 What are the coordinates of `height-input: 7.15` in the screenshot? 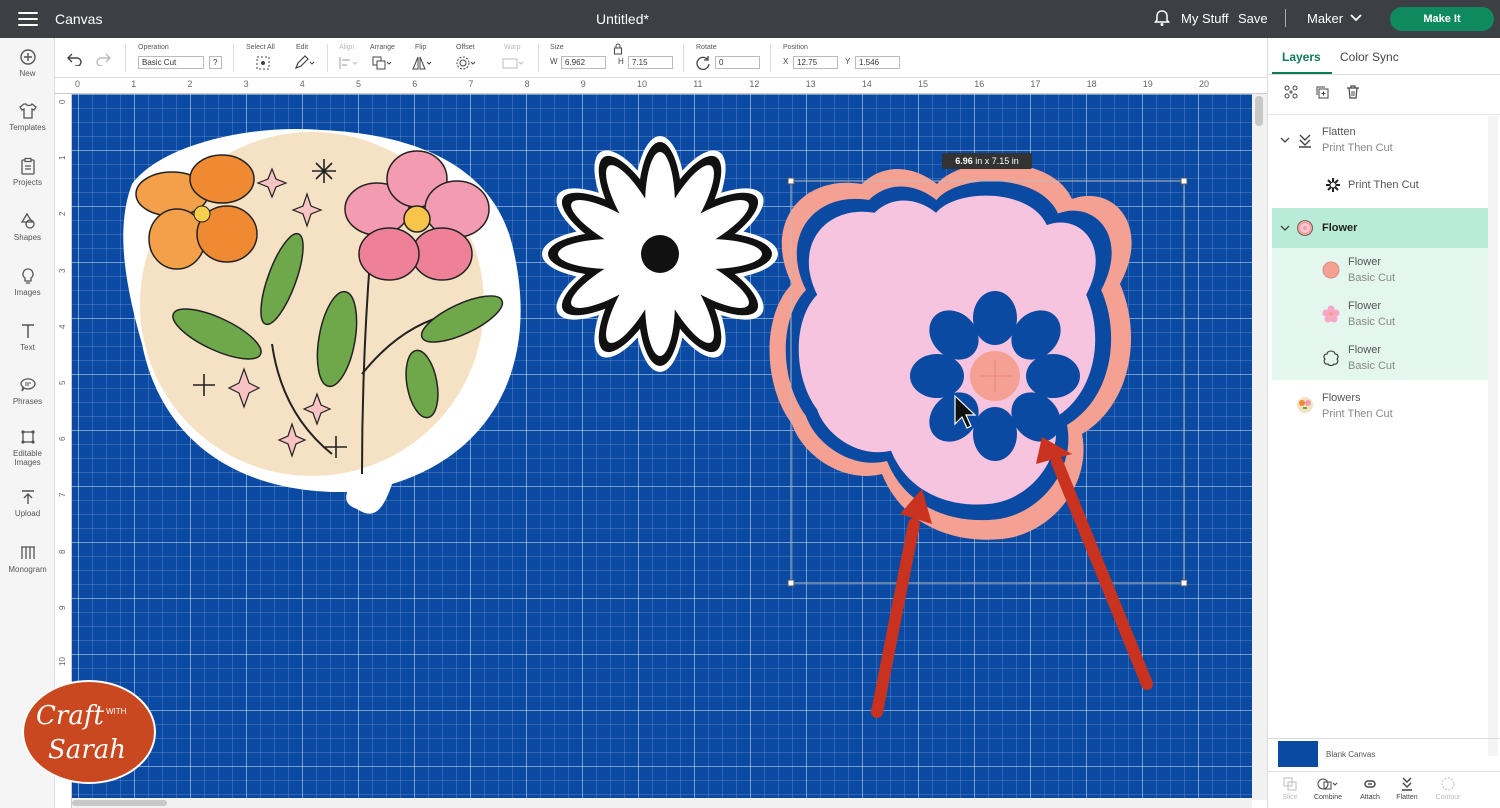 It's located at (650, 62).